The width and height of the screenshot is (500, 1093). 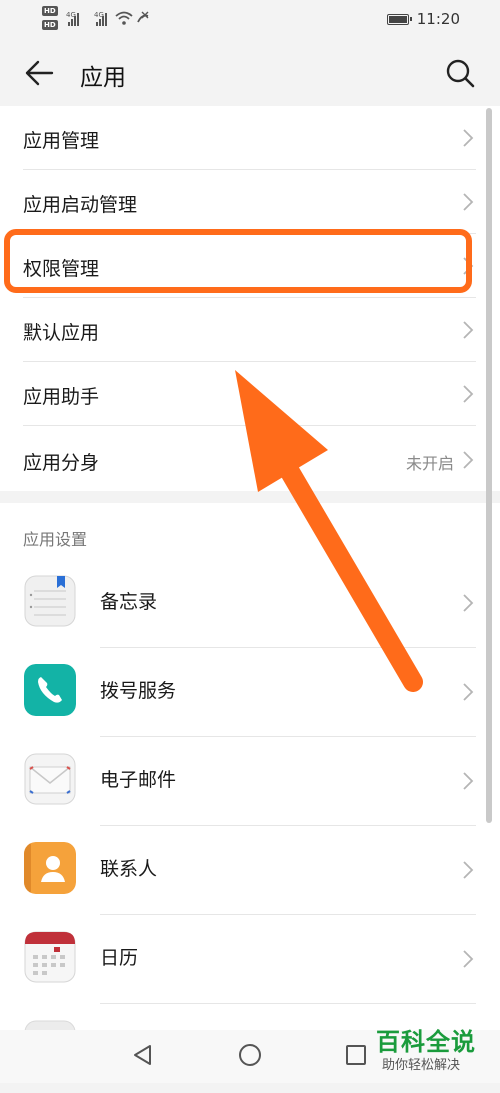 I want to click on search-icon, so click(x=460, y=73).